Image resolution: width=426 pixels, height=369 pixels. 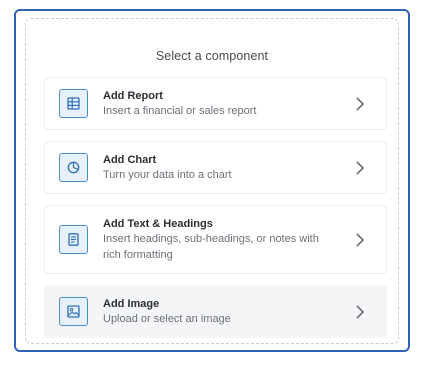 I want to click on add-image-title: Add Image, so click(x=131, y=304).